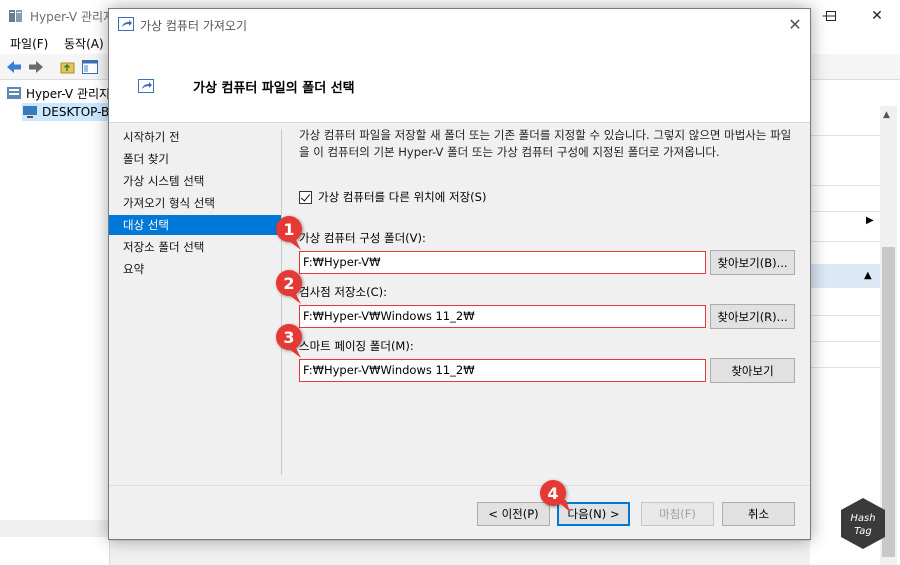 Image resolution: width=900 pixels, height=565 pixels. I want to click on browse-smart-paging-button: 찾아보기, so click(752, 370).